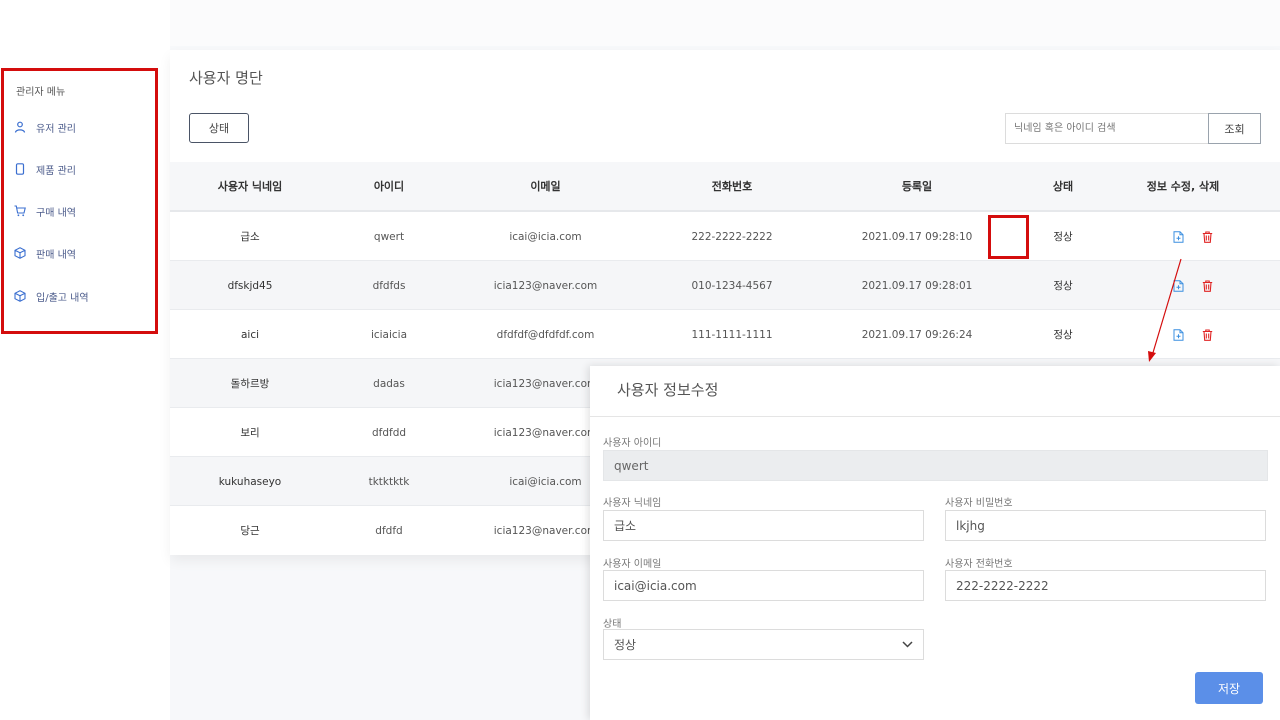  I want to click on column-header-id: 아이디, so click(389, 186).